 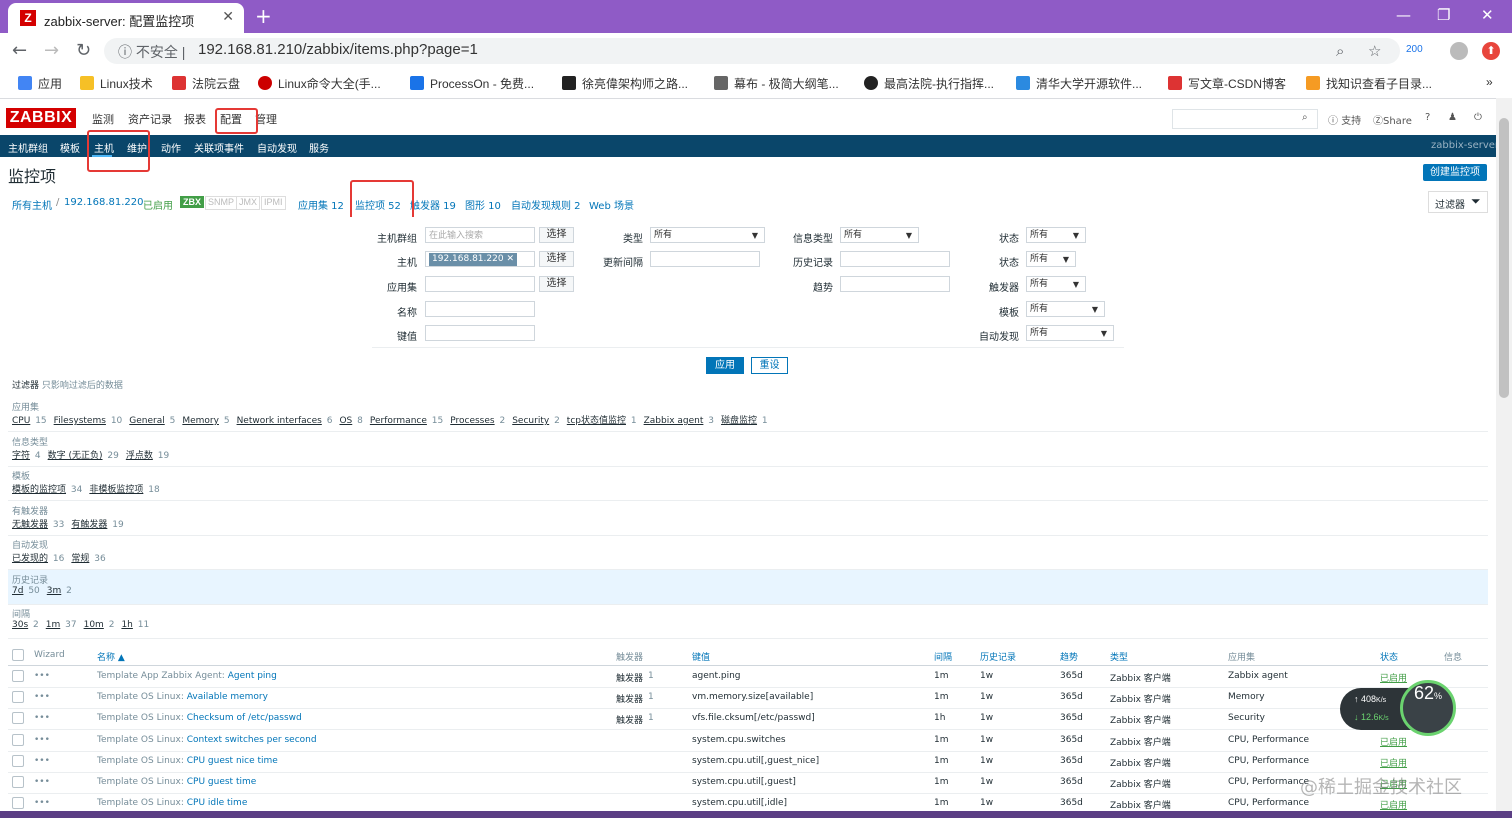 What do you see at coordinates (30, 559) in the screenshot?
I see `subfilter-value-link: 已发现的` at bounding box center [30, 559].